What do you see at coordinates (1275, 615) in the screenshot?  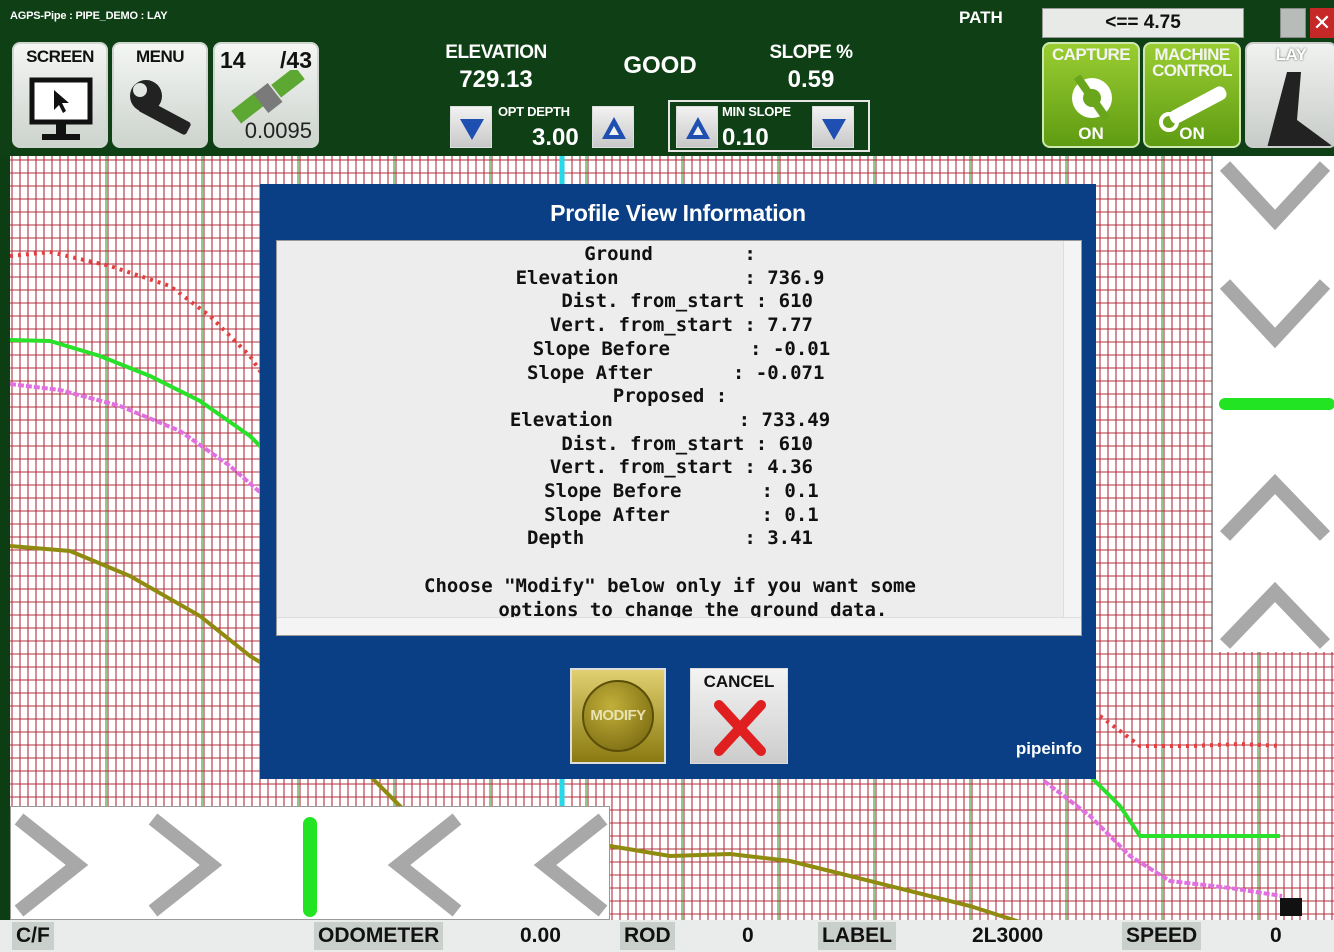 I see `scroll-up-fast-icon` at bounding box center [1275, 615].